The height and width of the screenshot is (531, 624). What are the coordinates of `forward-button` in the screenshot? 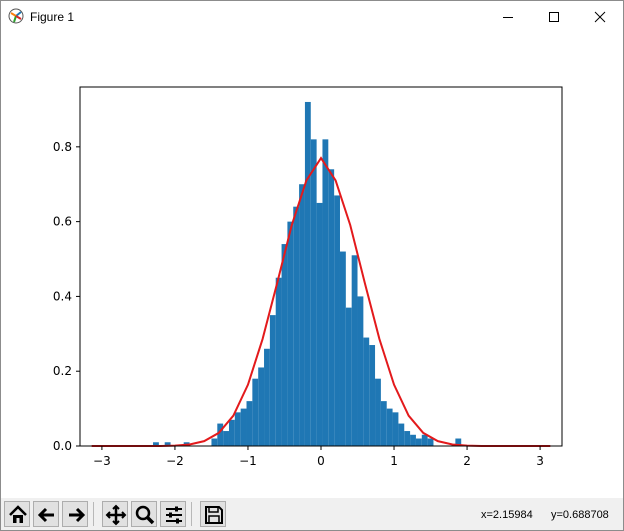 It's located at (75, 514).